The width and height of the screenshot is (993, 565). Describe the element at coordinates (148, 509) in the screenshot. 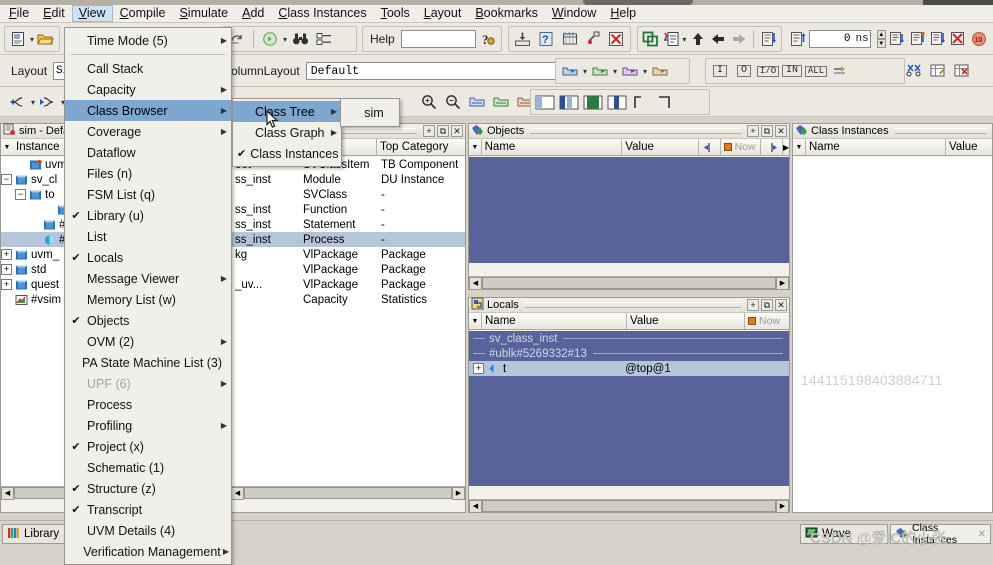

I see `view-menu-item-transcript: ✔ Transcript` at that location.